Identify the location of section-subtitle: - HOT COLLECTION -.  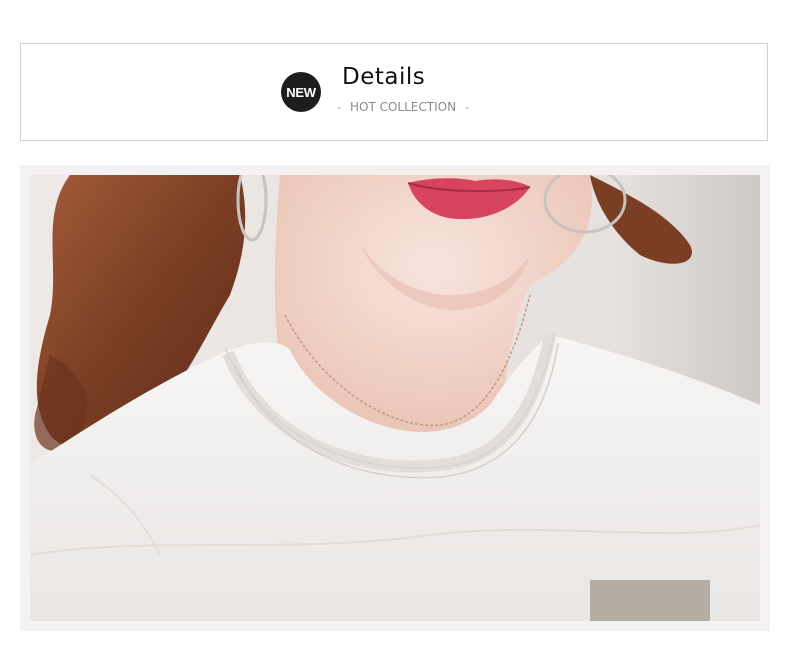
(403, 107).